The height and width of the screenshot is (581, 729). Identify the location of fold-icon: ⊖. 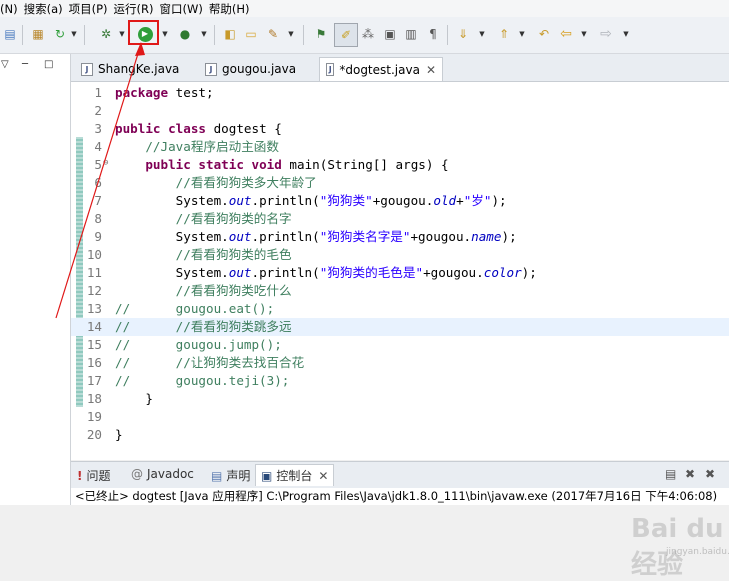
(105, 163).